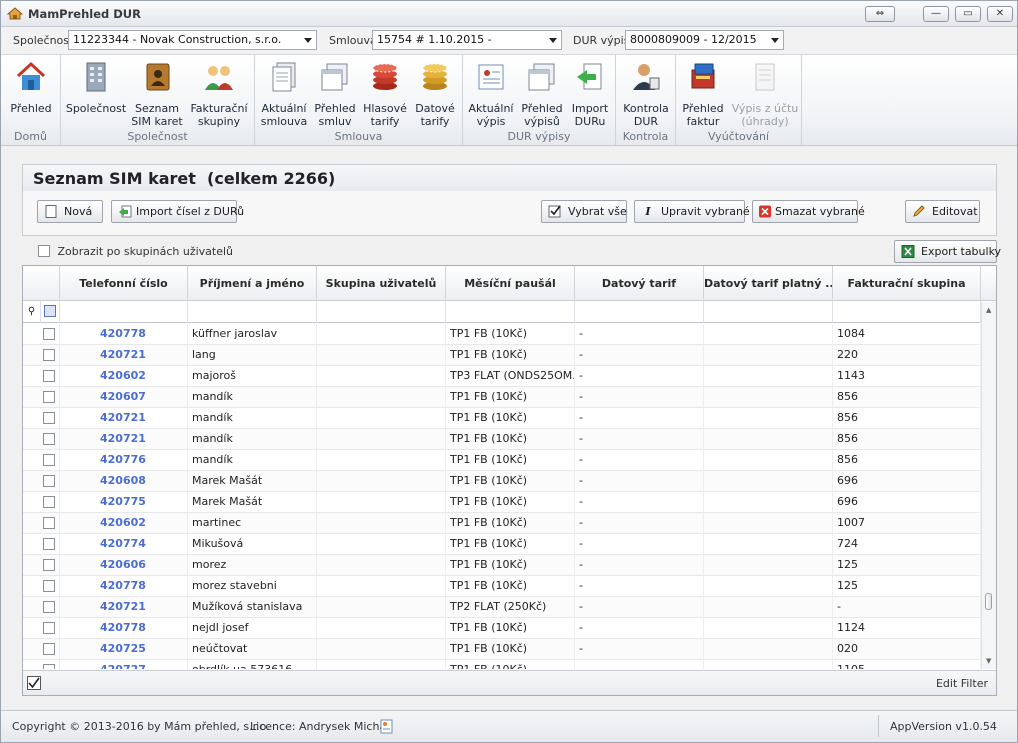 This screenshot has height=743, width=1018. I want to click on table-row: 420778 nejdl josef TP1 FB (10Kč) - 1124, so click(502, 628).